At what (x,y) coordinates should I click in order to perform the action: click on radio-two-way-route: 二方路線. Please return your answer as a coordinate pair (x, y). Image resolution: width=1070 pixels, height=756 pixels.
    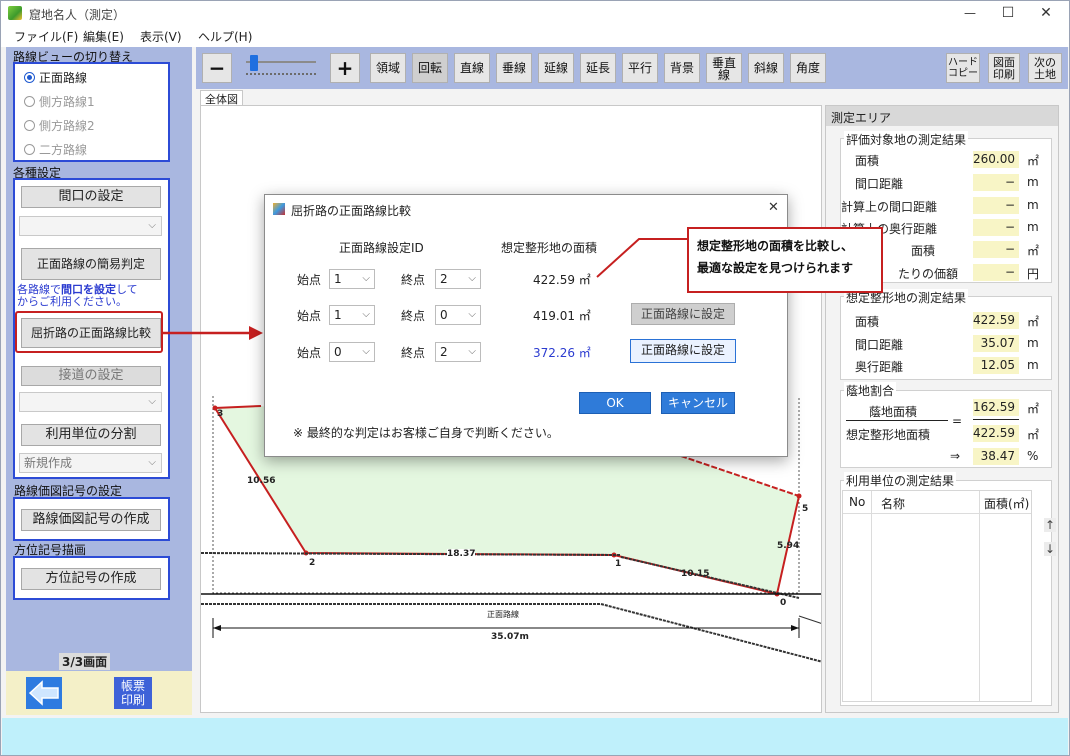
    Looking at the image, I should click on (55, 149).